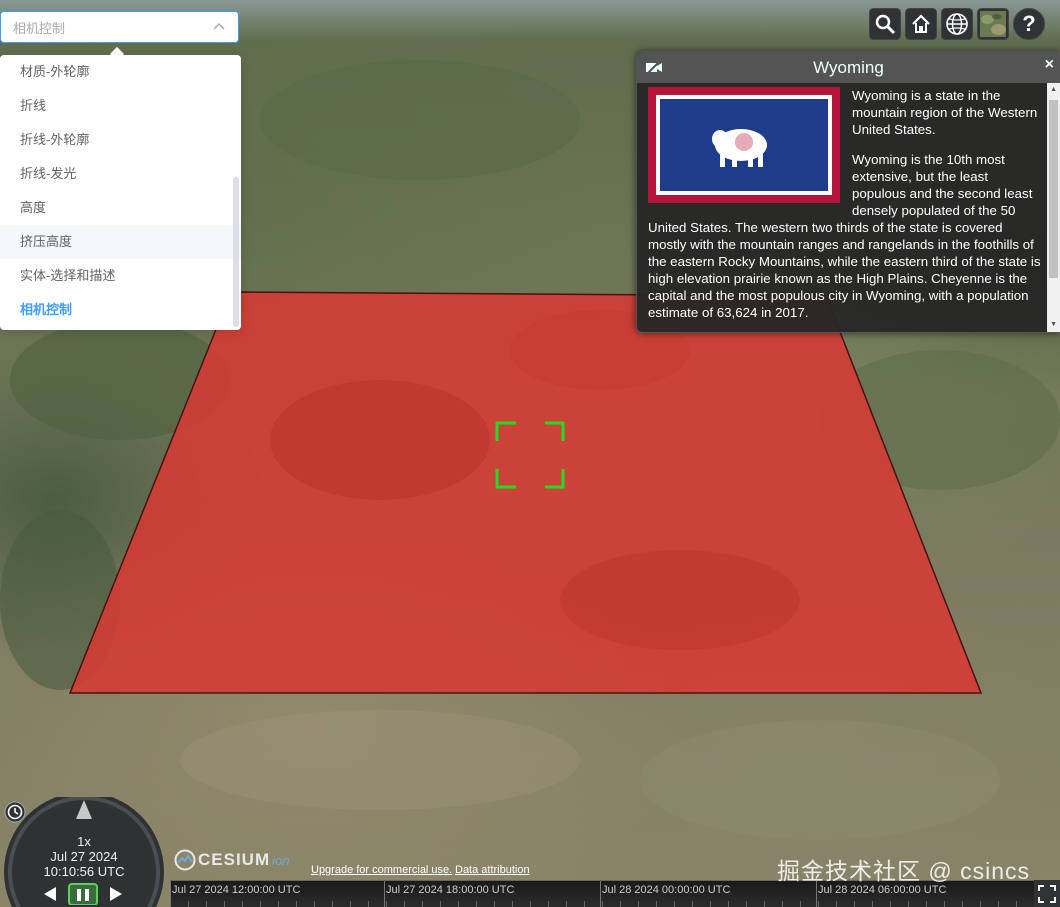 Image resolution: width=1060 pixels, height=907 pixels. I want to click on scene-mode-button, so click(957, 24).